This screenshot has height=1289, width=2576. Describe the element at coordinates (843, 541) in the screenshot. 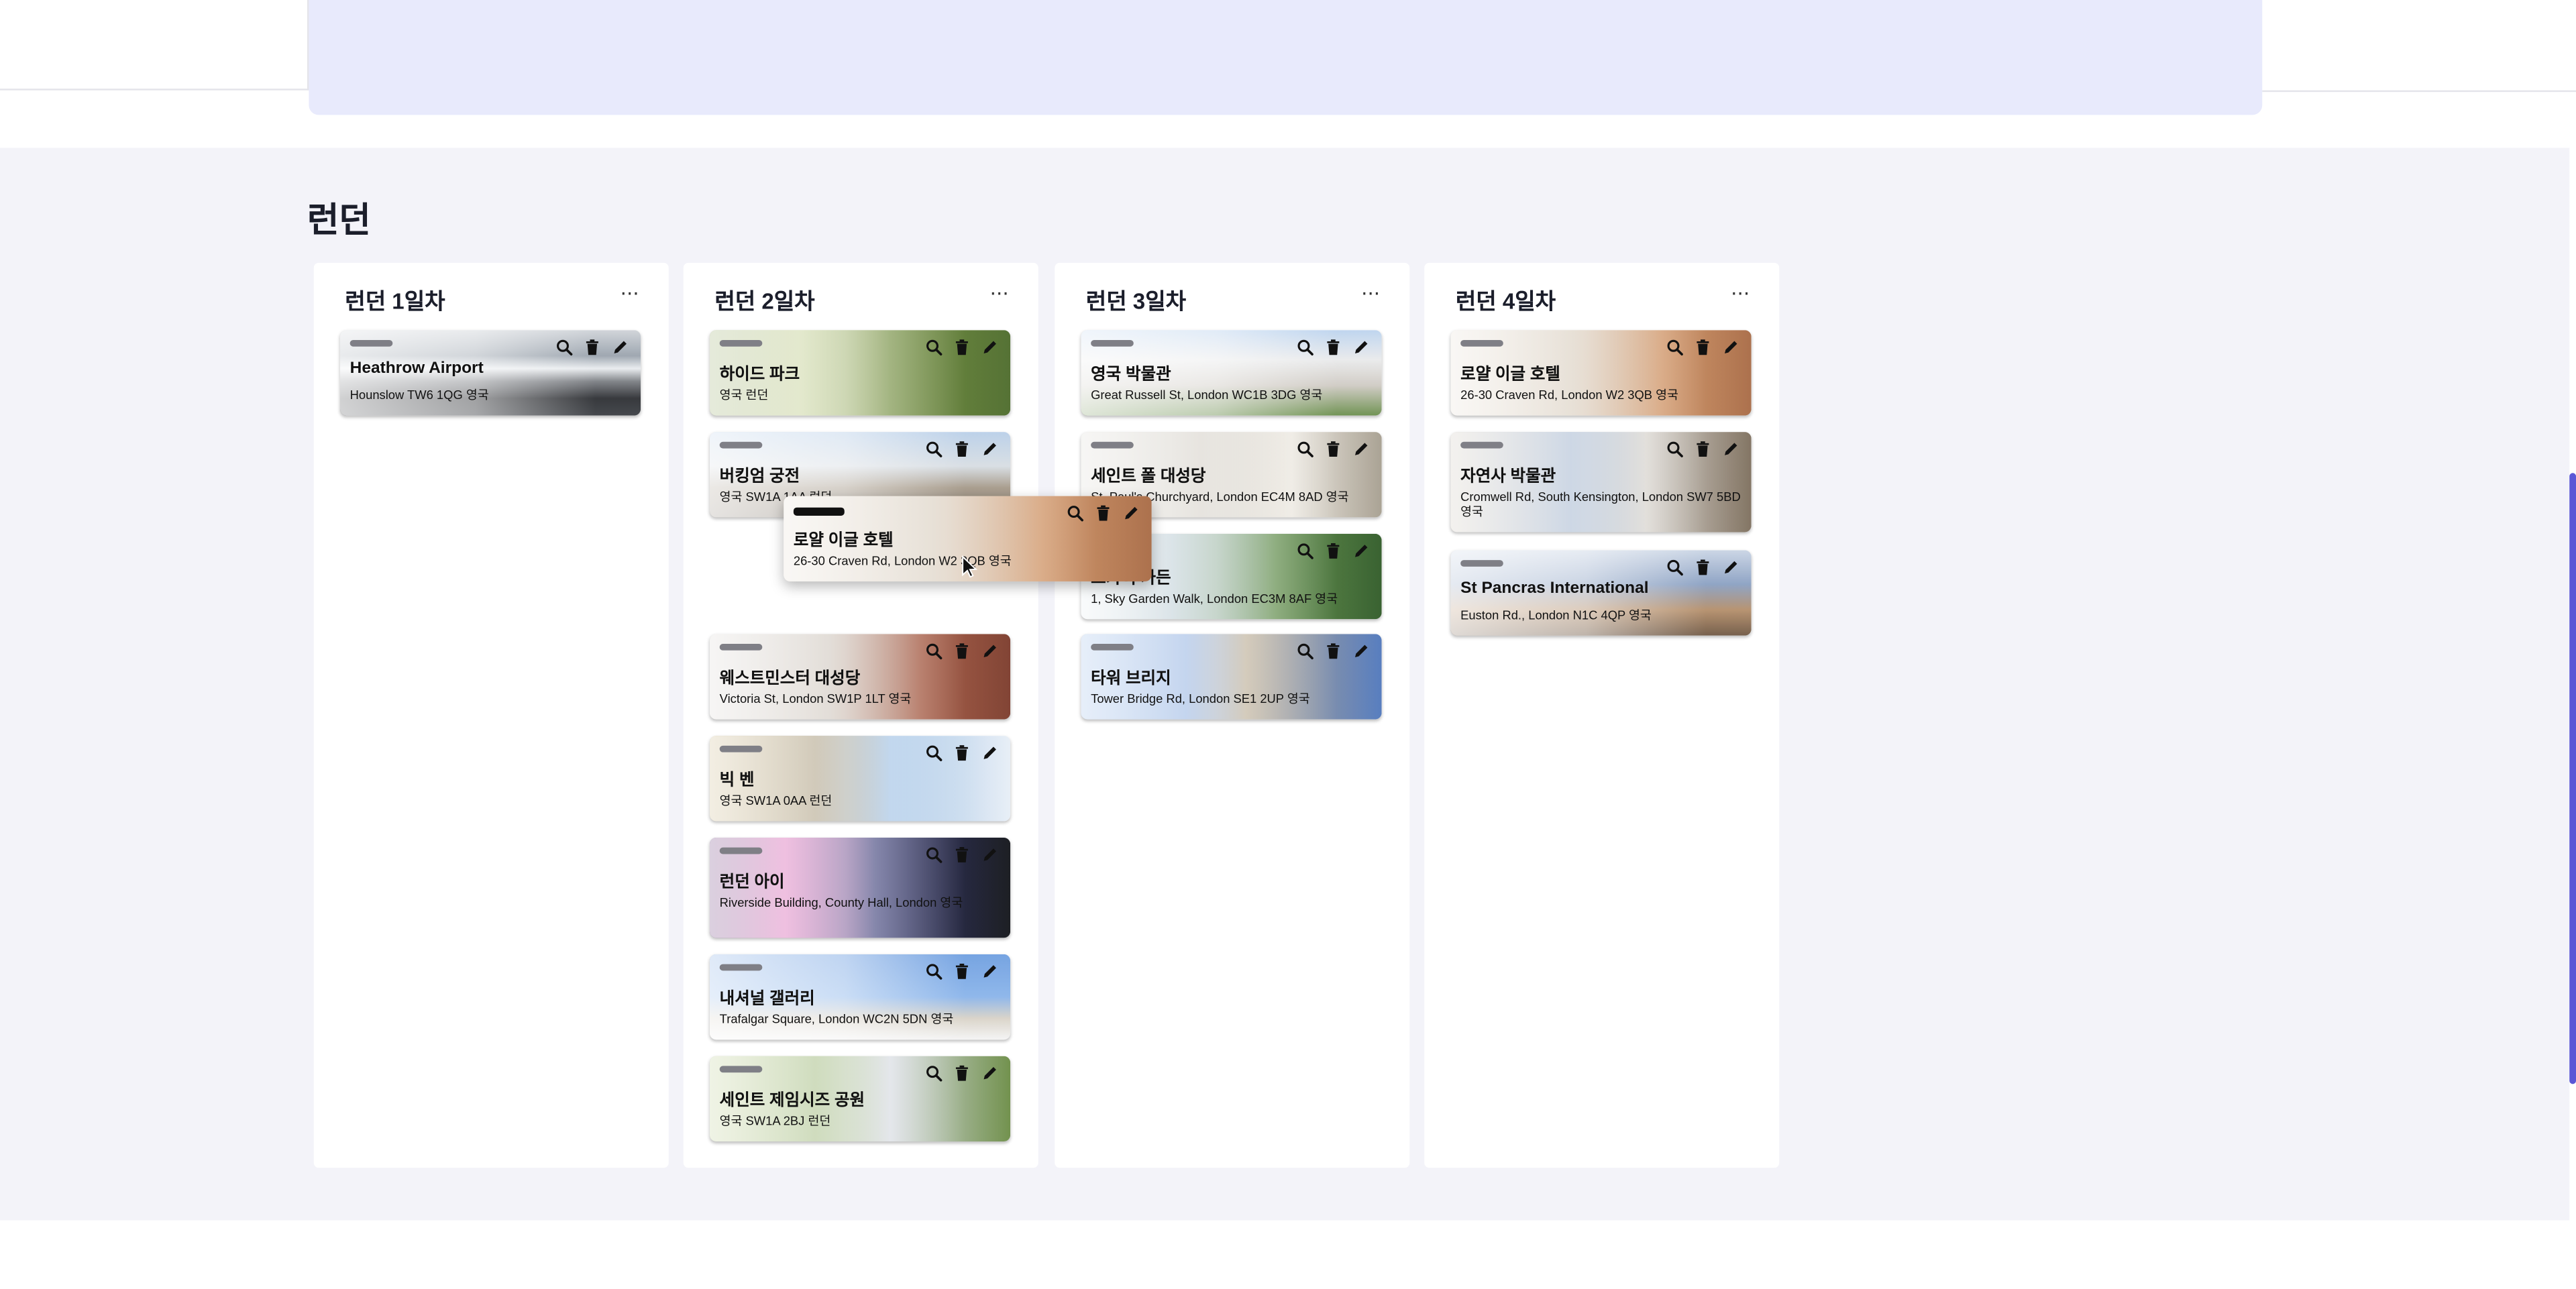

I see `card-name: 로얄 이글 호텔` at that location.